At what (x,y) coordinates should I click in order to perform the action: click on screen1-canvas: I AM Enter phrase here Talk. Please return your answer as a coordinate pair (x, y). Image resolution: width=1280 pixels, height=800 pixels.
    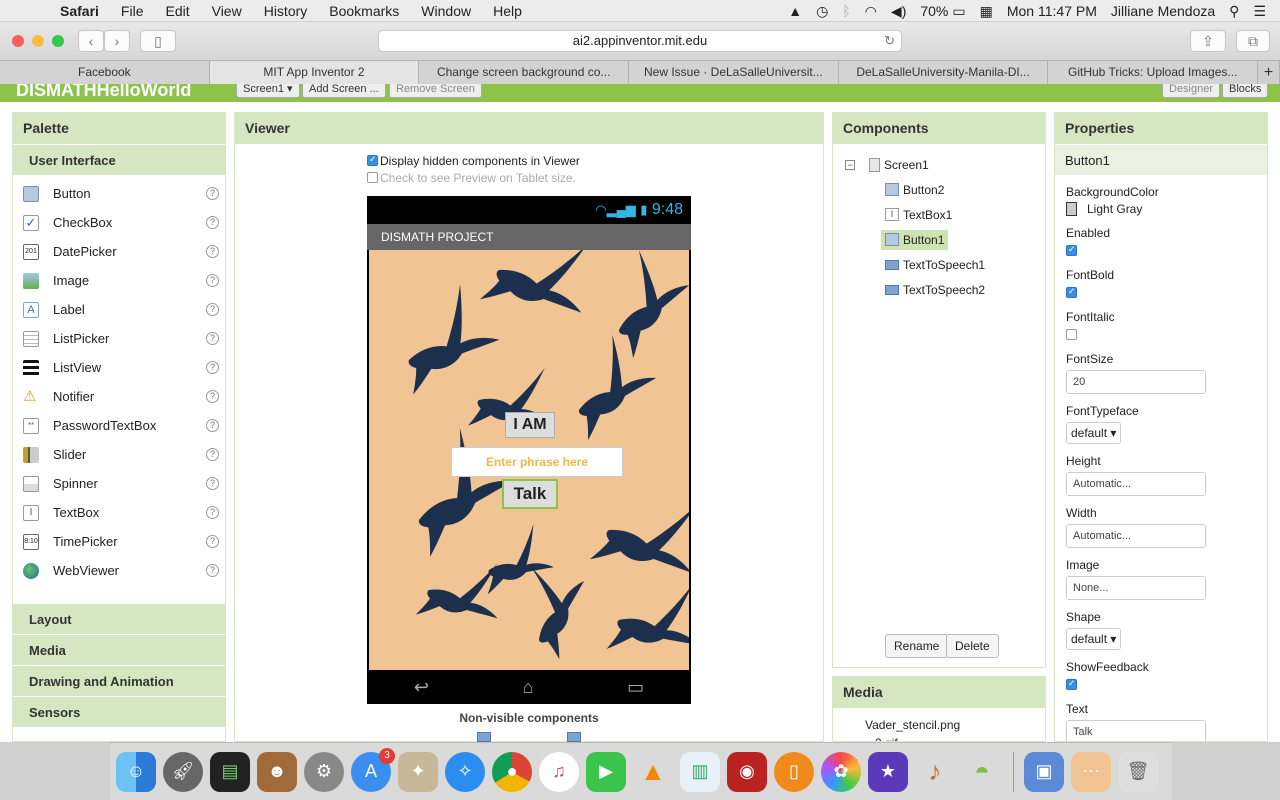
    Looking at the image, I should click on (529, 460).